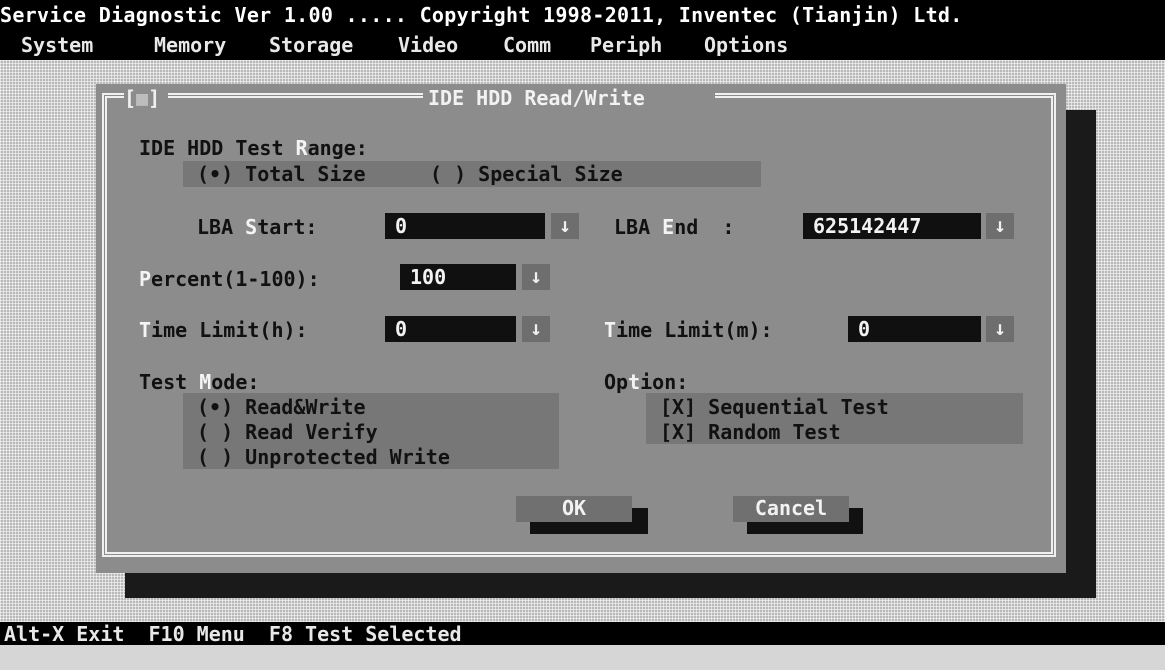 This screenshot has width=1165, height=670. Describe the element at coordinates (527, 45) in the screenshot. I see `menu-comm: Comm` at that location.